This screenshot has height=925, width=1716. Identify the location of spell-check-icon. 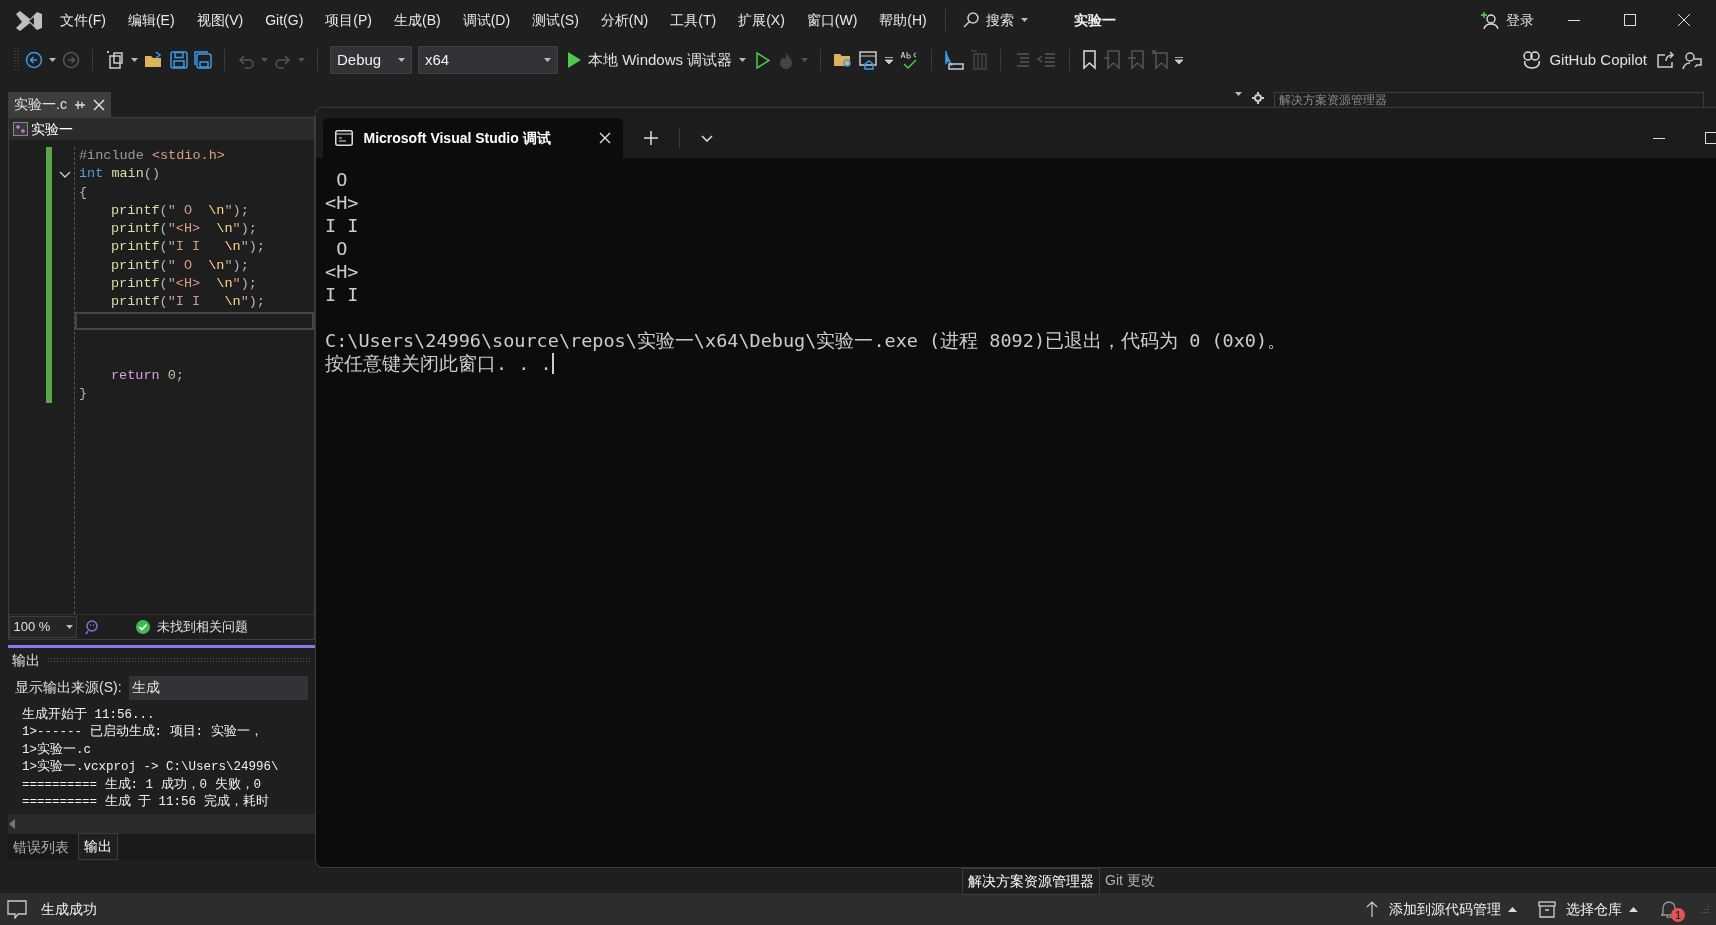
(909, 60).